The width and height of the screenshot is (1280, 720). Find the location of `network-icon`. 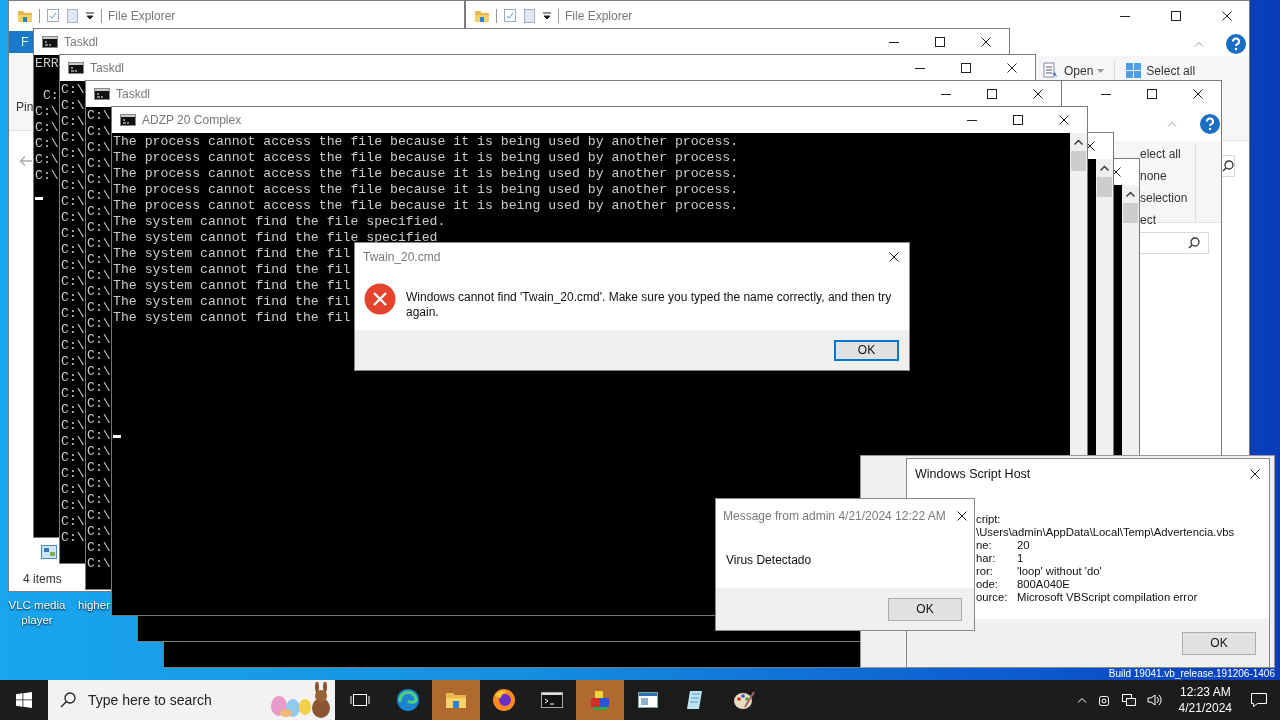

network-icon is located at coordinates (1128, 700).